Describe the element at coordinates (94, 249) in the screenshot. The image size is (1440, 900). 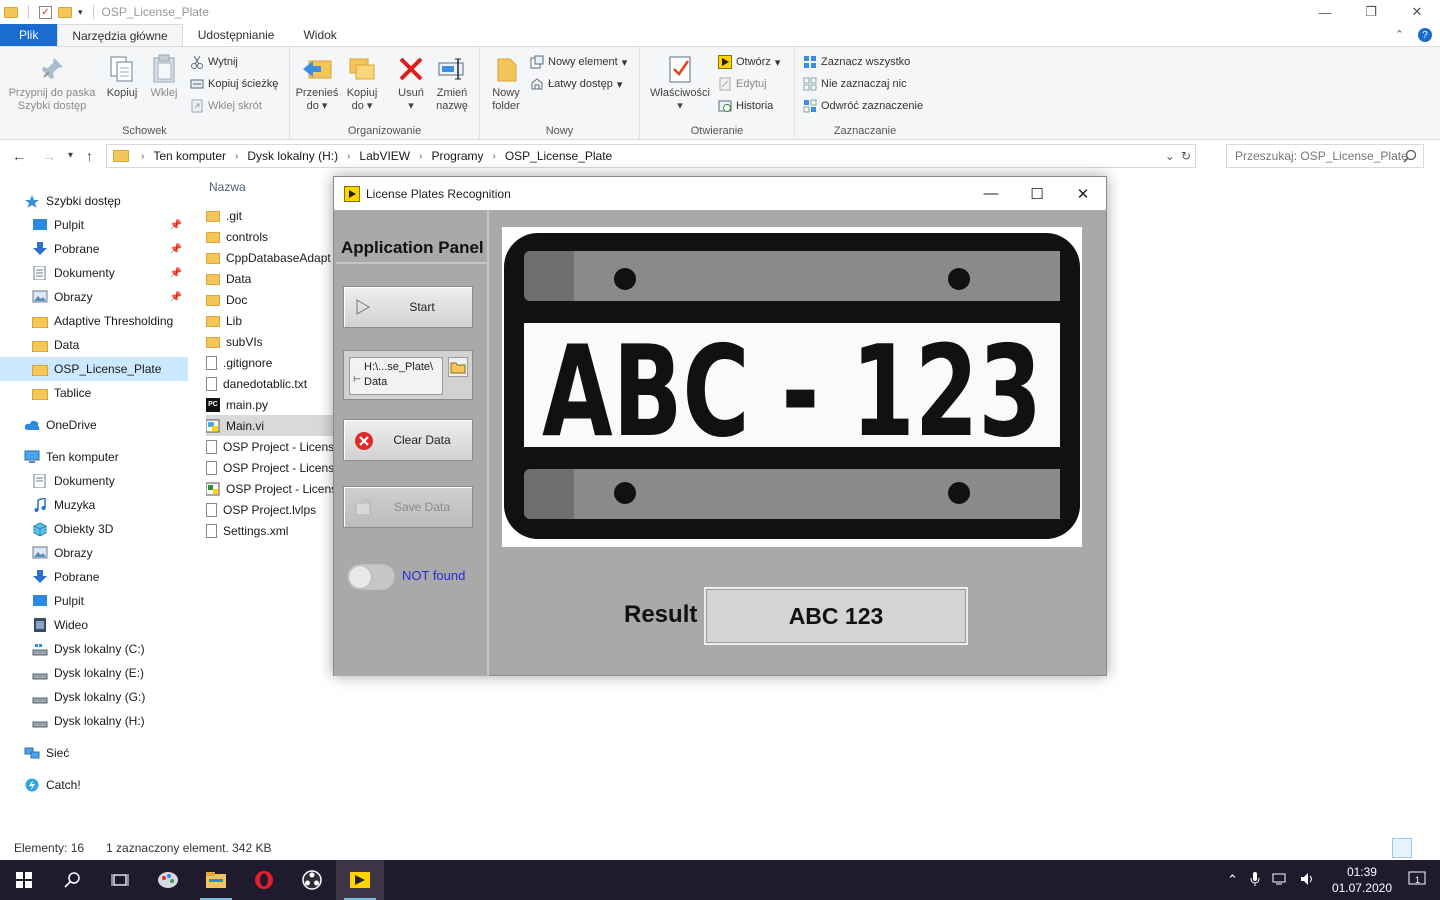
I see `nav-pobrane: Pobrane 📌` at that location.